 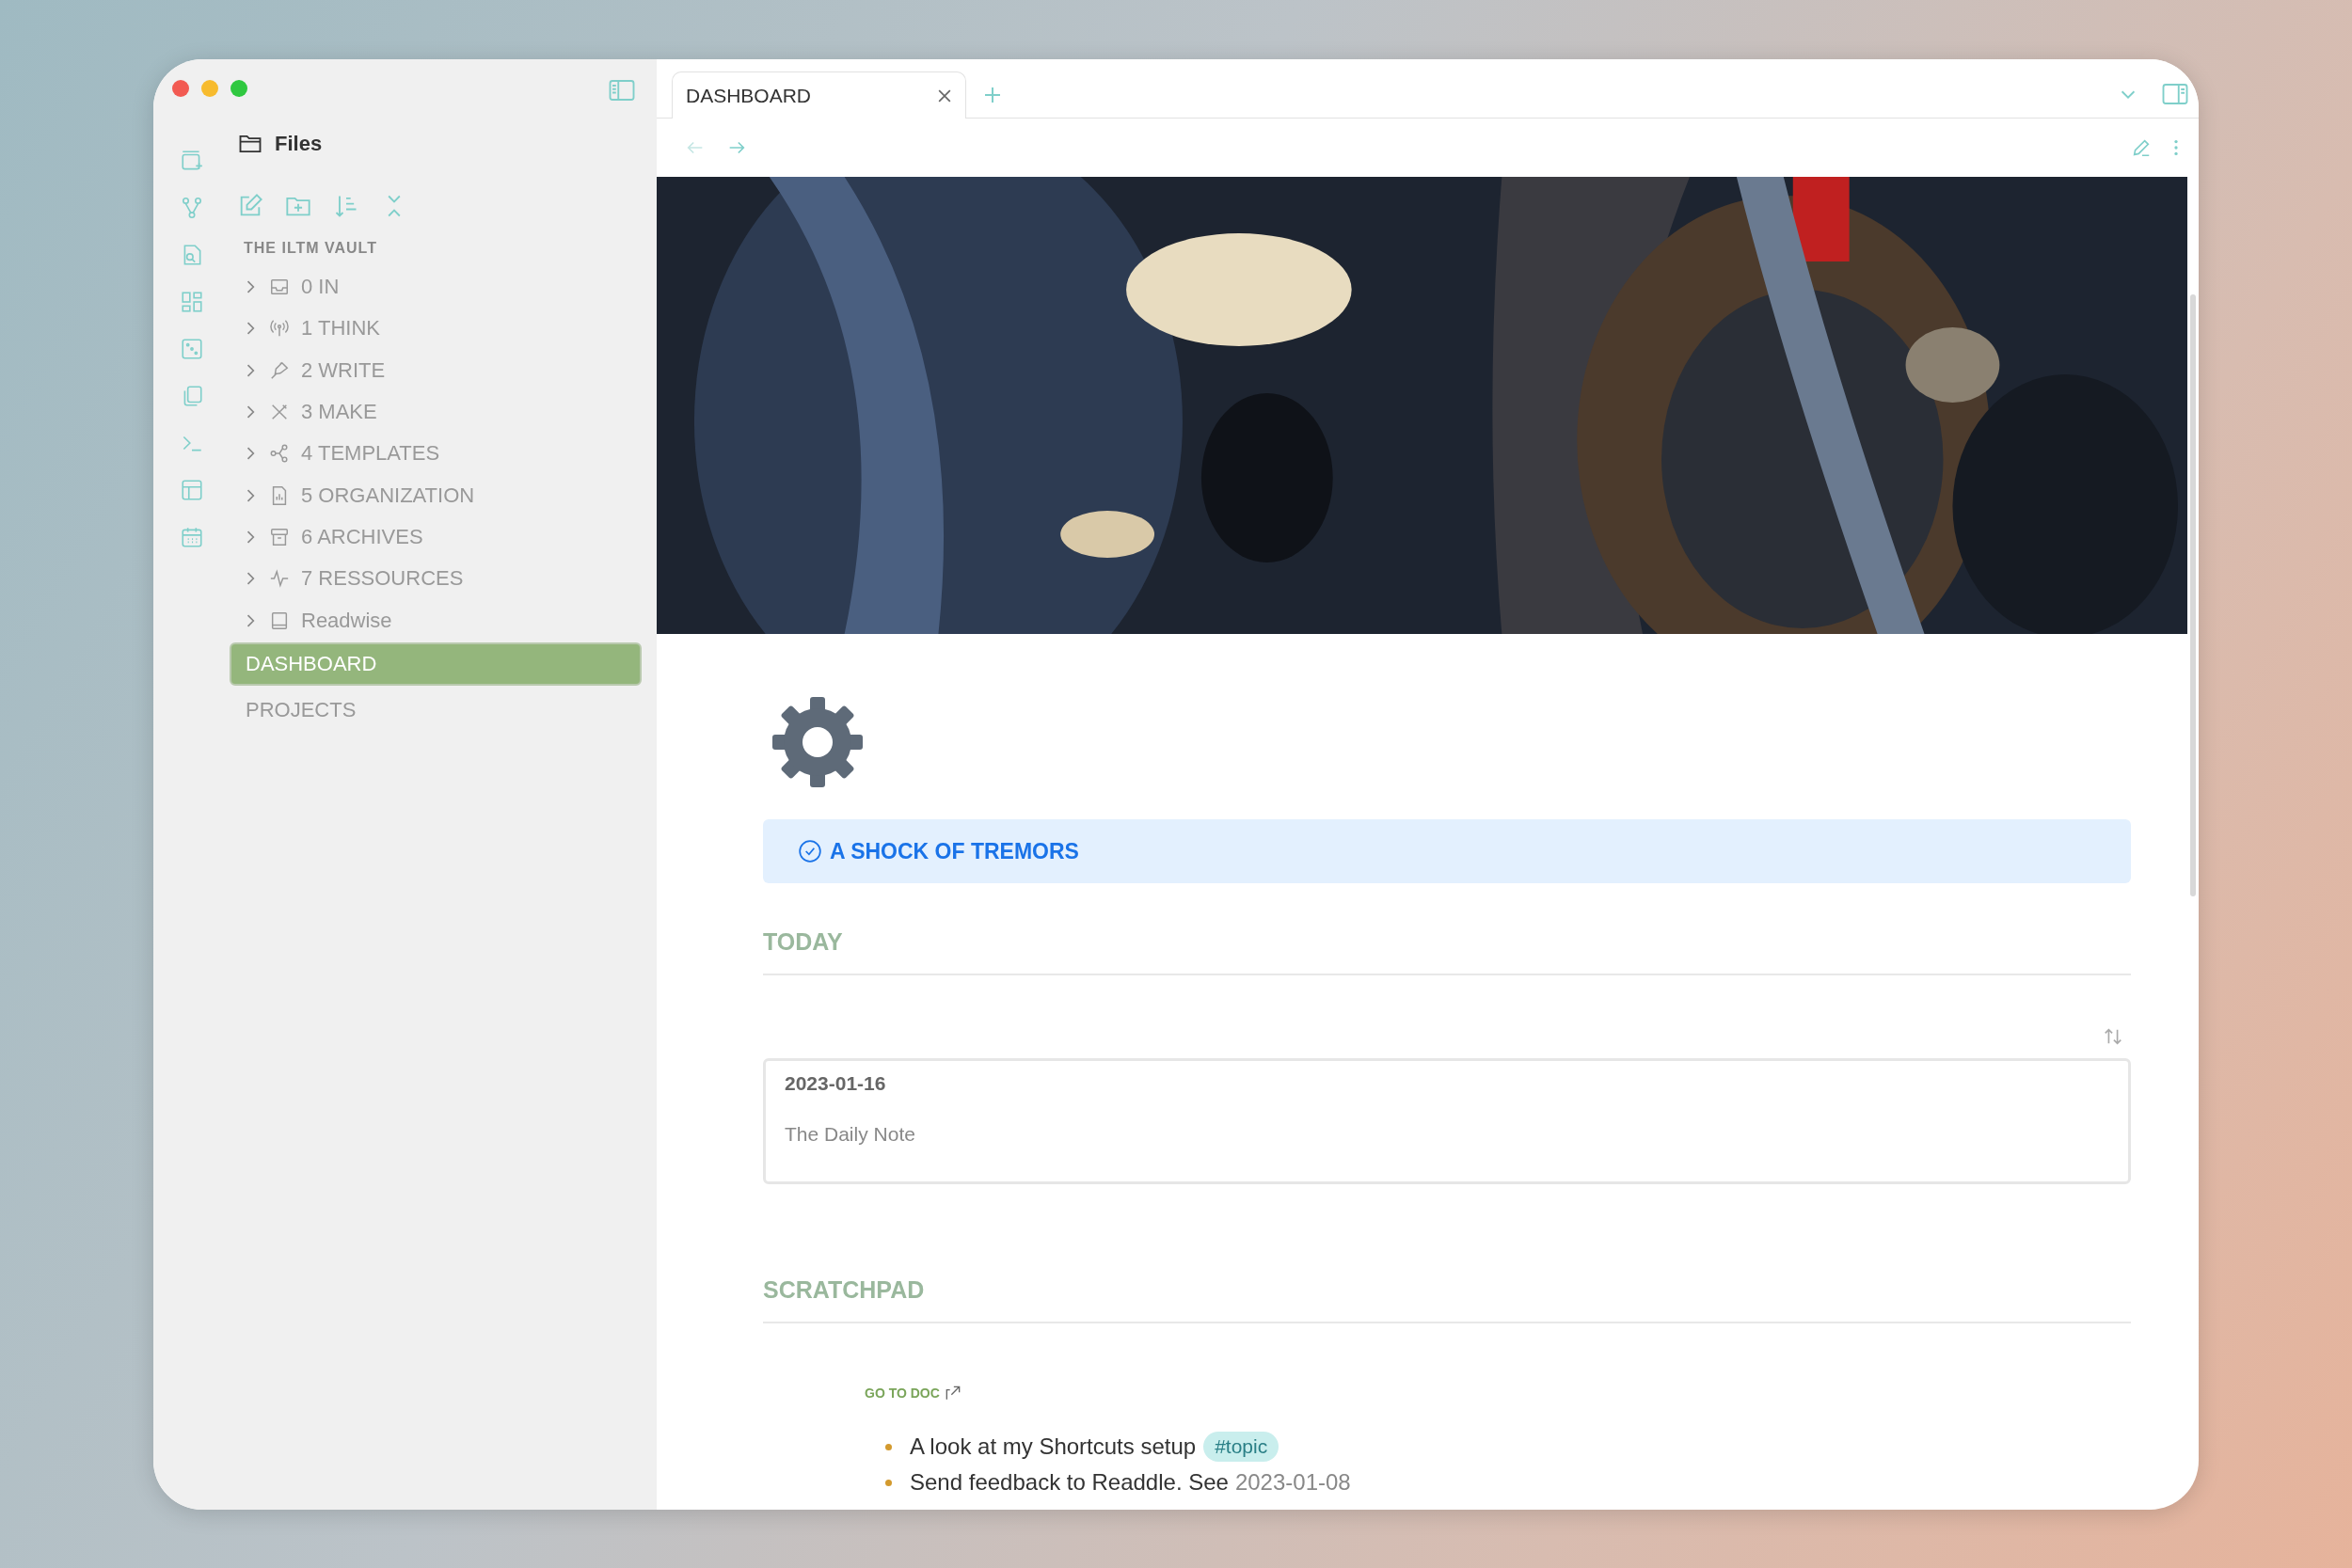 What do you see at coordinates (803, 942) in the screenshot?
I see `section-heading: TODAY` at bounding box center [803, 942].